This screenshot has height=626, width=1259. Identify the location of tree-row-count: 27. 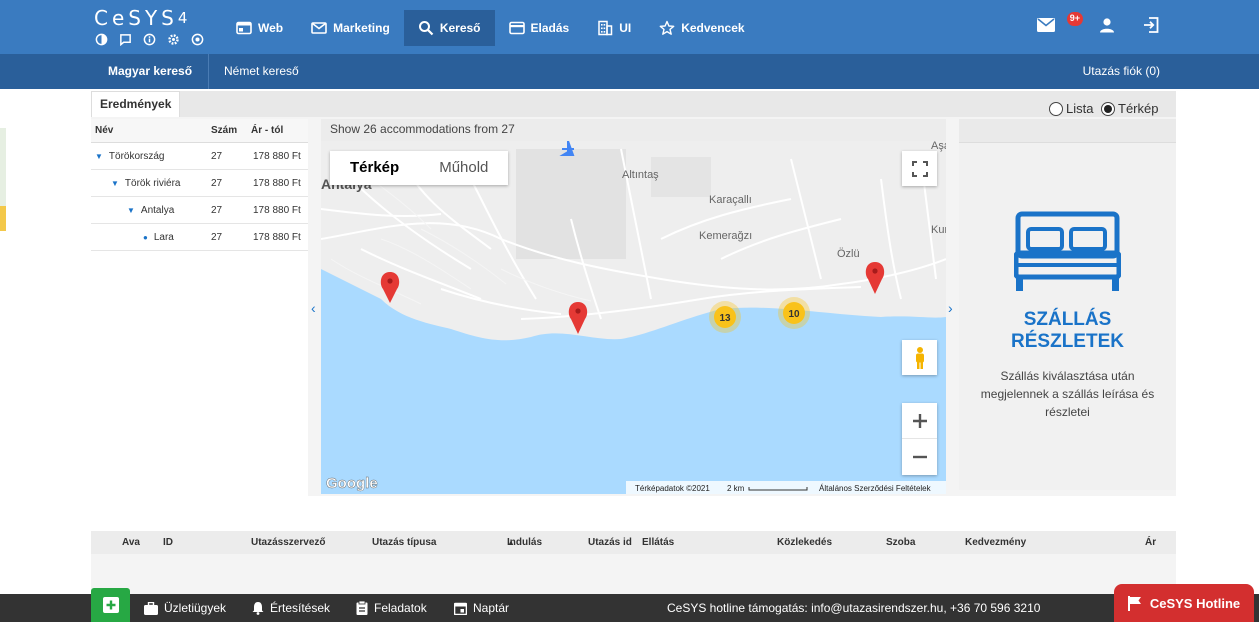
(217, 183).